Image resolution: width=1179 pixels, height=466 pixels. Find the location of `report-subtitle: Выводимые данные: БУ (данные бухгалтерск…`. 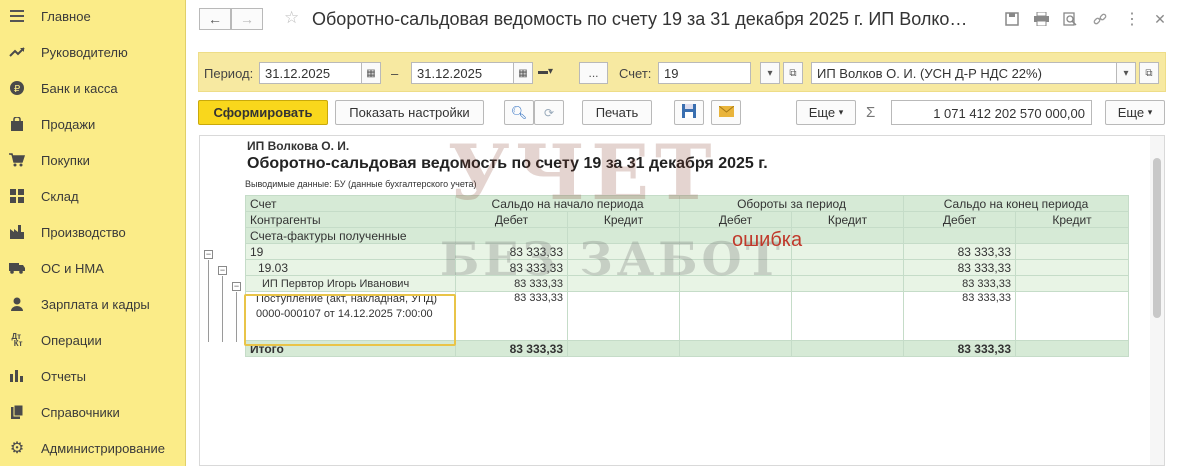

report-subtitle: Выводимые данные: БУ (данные бухгалтерск… is located at coordinates (361, 184).